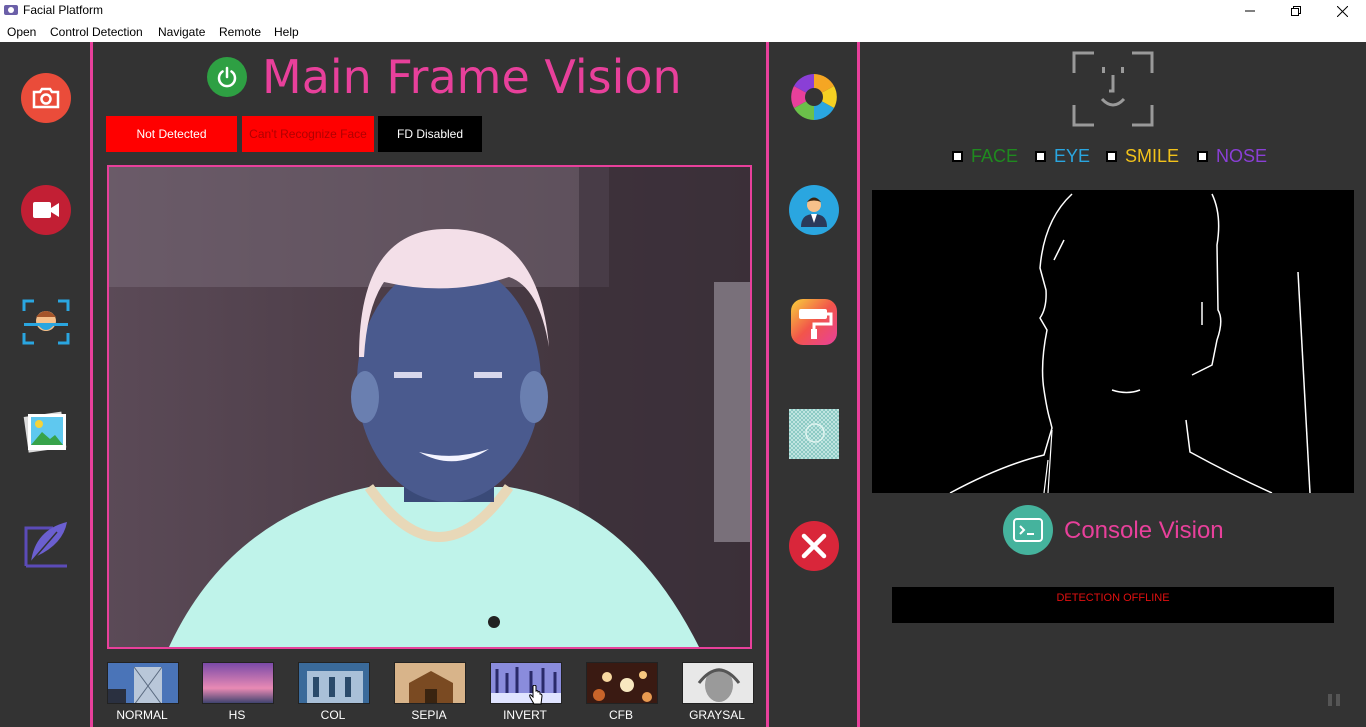  I want to click on face-detect-icon, so click(1113, 89).